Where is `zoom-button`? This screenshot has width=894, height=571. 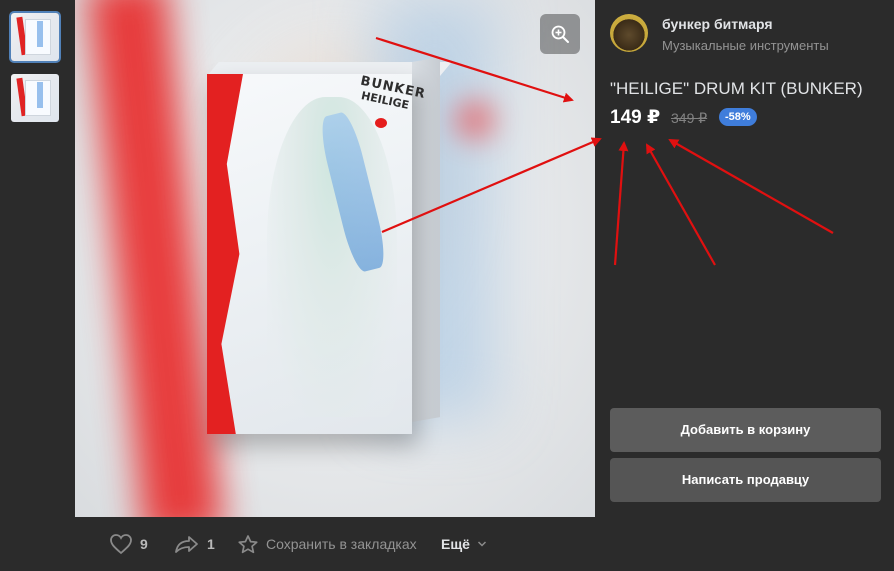 zoom-button is located at coordinates (560, 34).